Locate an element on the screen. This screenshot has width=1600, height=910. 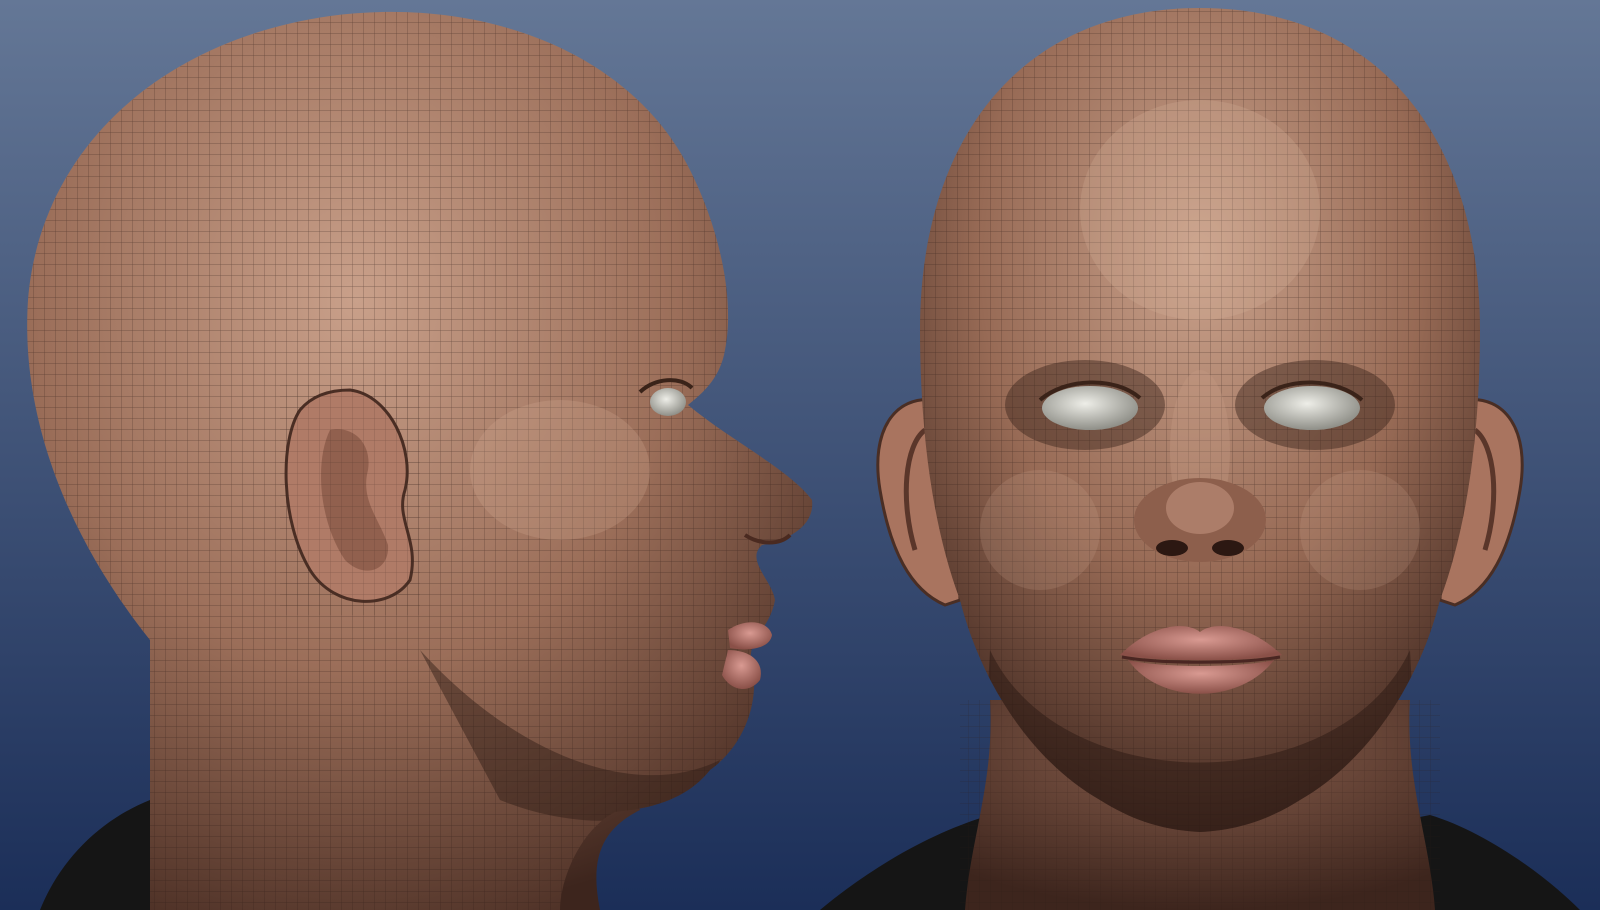
side-eye is located at coordinates (668, 402).